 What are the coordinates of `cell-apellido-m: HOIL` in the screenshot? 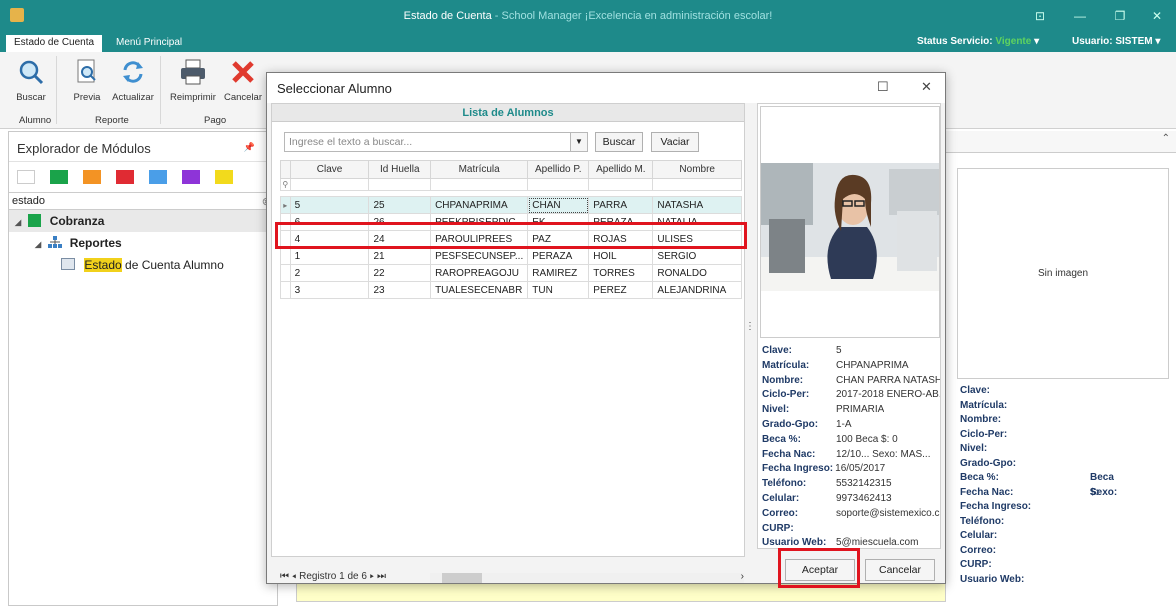 It's located at (621, 256).